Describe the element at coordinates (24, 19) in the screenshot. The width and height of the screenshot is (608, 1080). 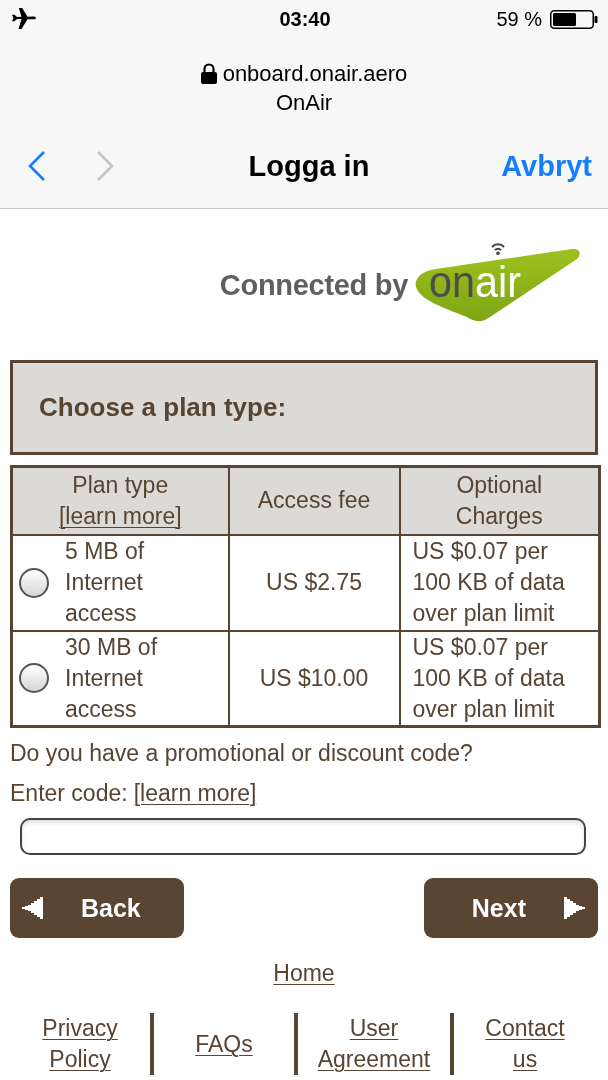
I see `airplane-icon` at that location.